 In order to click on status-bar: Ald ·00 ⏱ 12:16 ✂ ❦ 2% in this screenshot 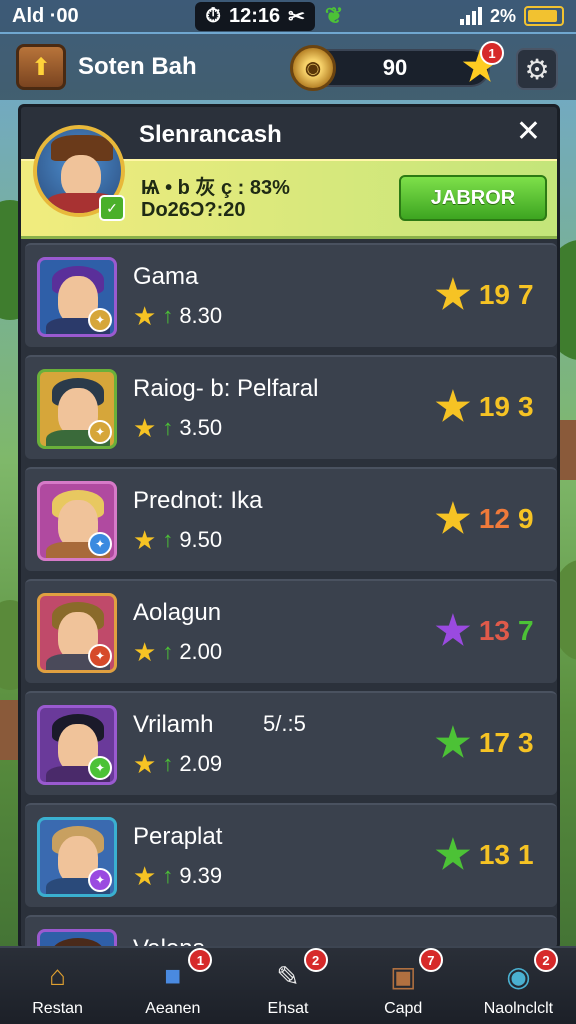, I will do `click(288, 16)`.